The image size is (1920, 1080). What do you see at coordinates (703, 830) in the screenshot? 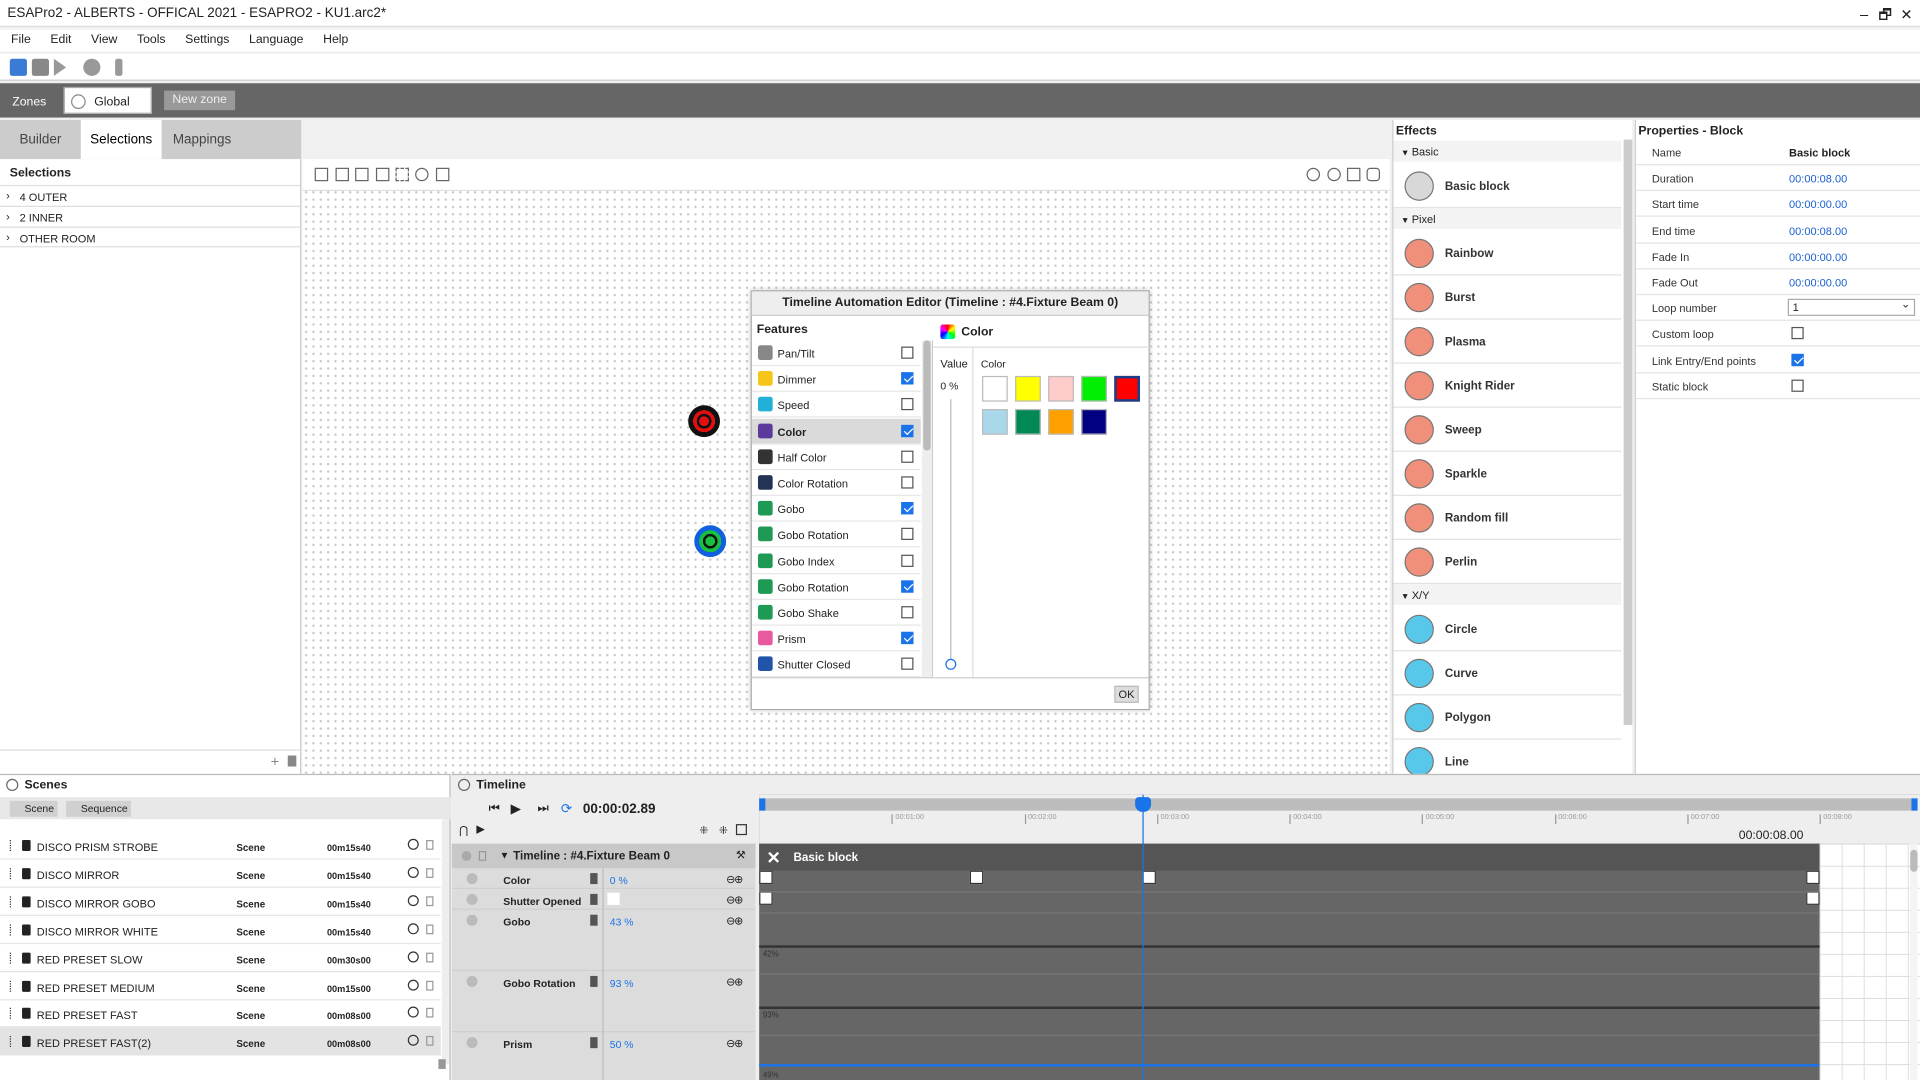
I see `add-track-icon: ⁜` at bounding box center [703, 830].